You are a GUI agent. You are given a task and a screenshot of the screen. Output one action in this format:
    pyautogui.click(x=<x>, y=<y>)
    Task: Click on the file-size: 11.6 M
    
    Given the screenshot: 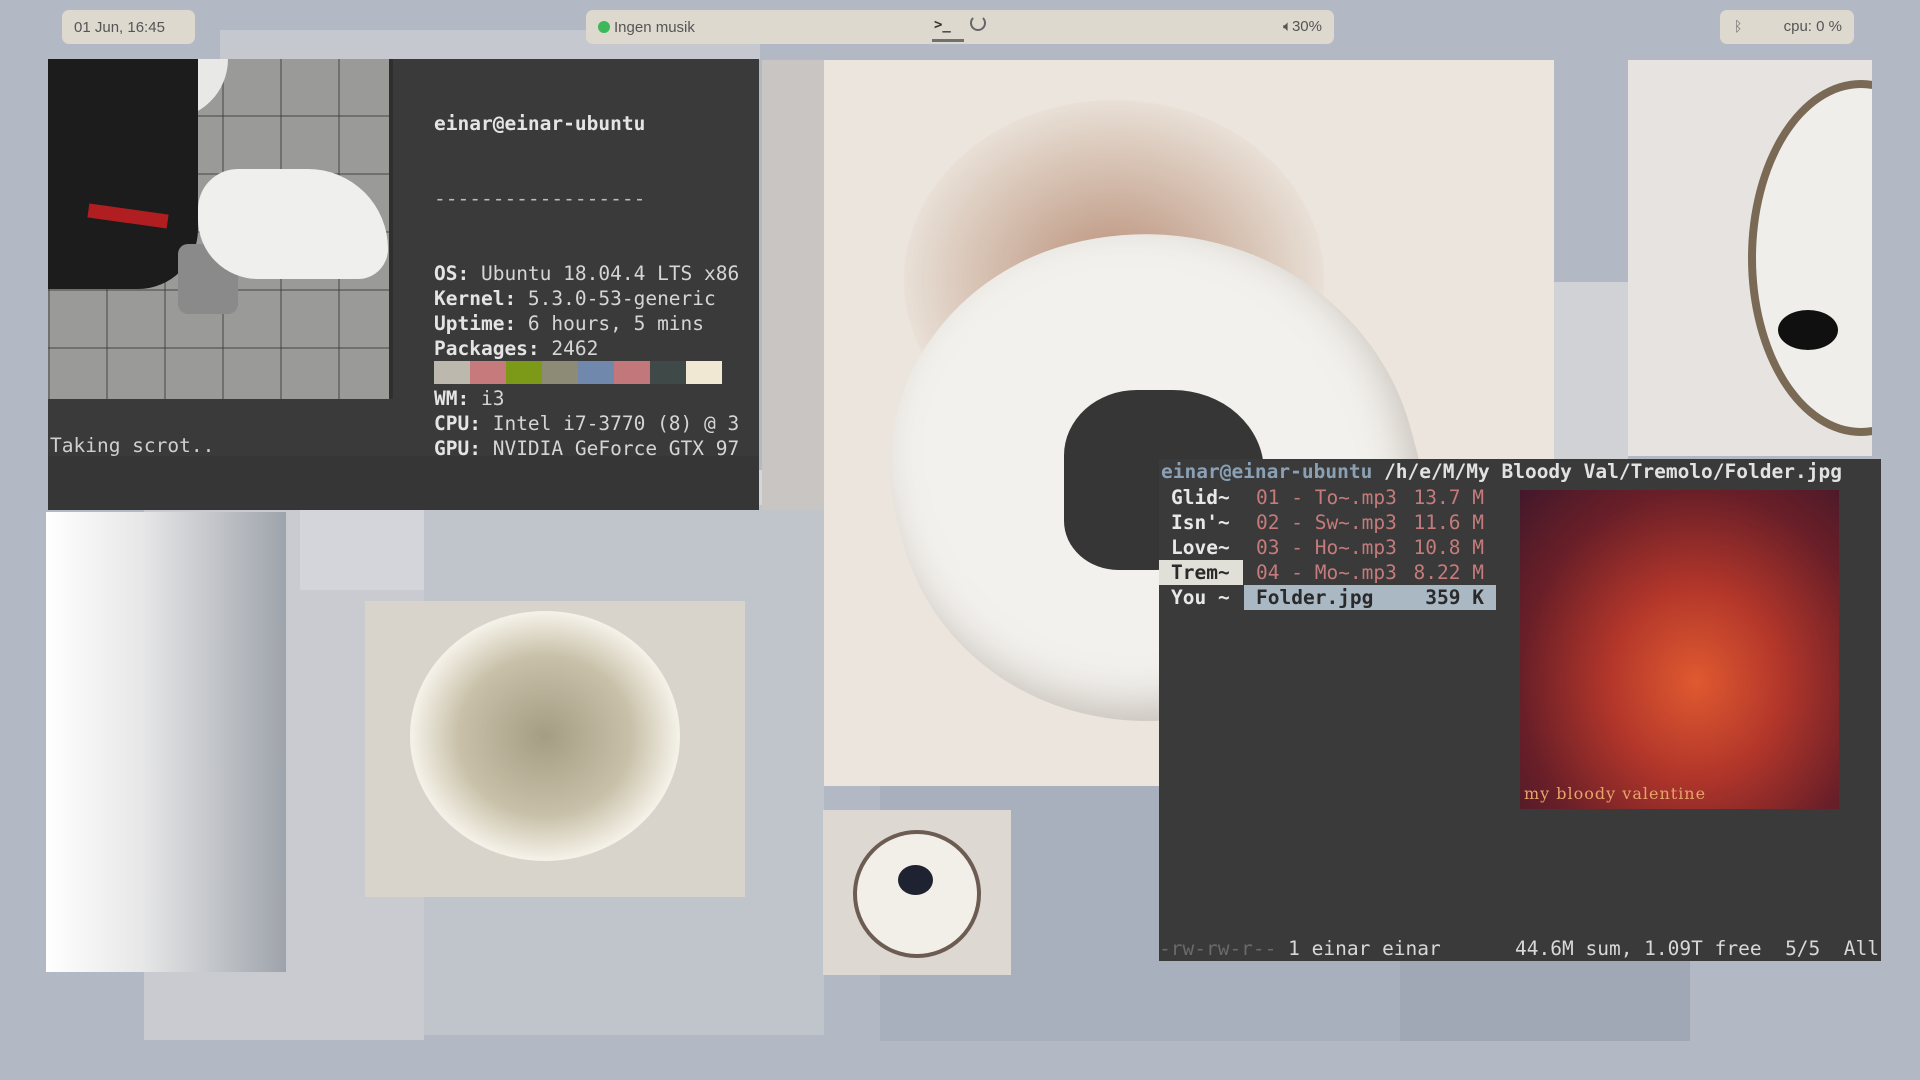 What is the action you would take?
    pyautogui.click(x=1448, y=522)
    